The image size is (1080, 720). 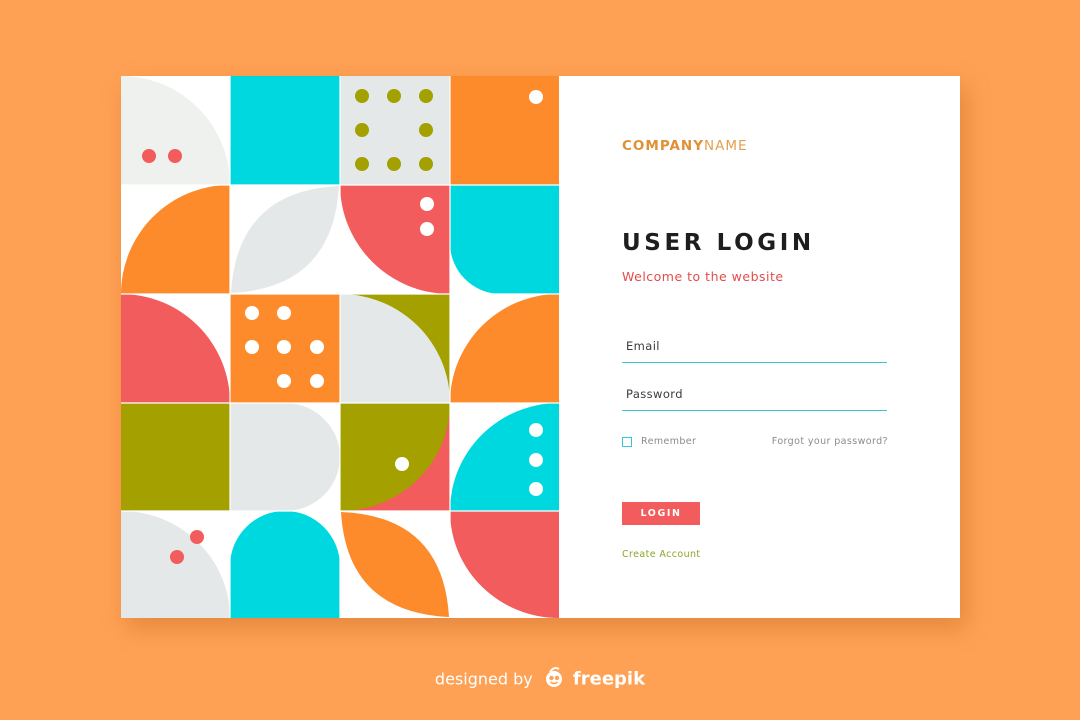 I want to click on page-title: USER LOGIN, so click(x=718, y=243).